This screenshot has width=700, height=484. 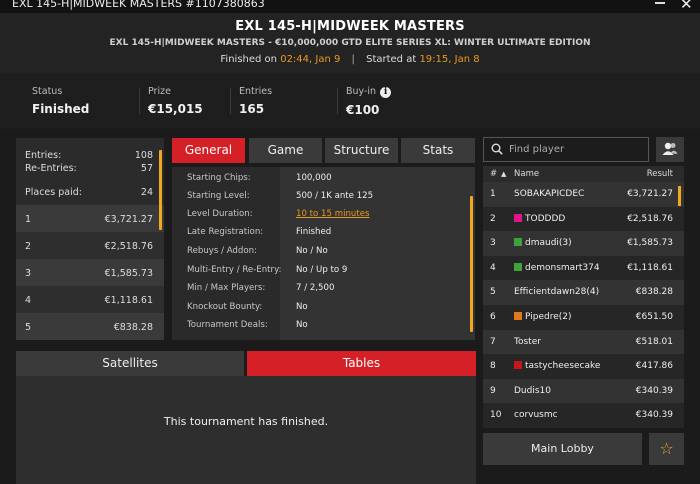 I want to click on player-name-cell: SOBAKAPICDEC, so click(x=549, y=194).